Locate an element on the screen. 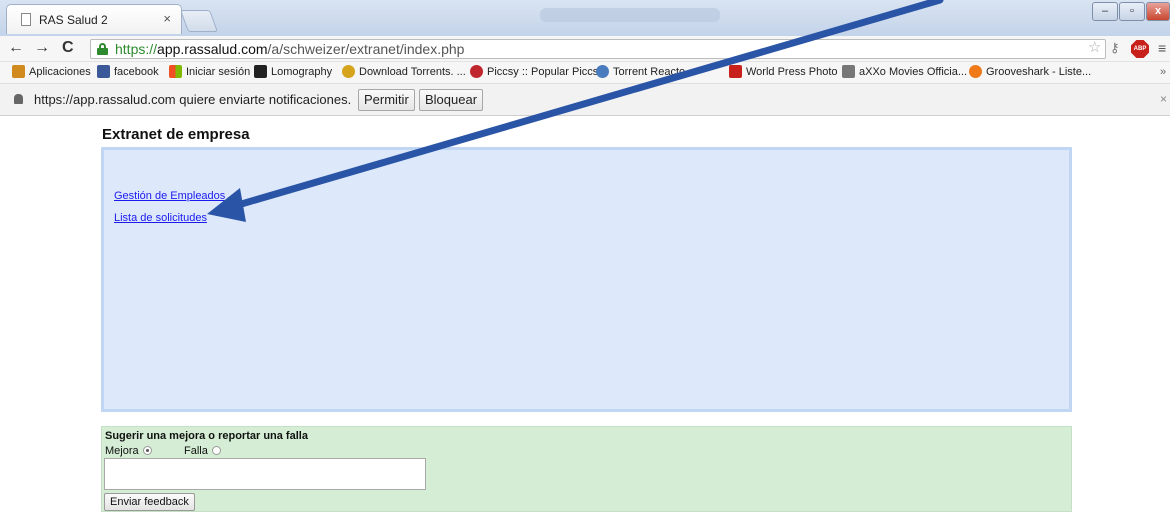 The image size is (1170, 515). blurred-window-title is located at coordinates (630, 15).